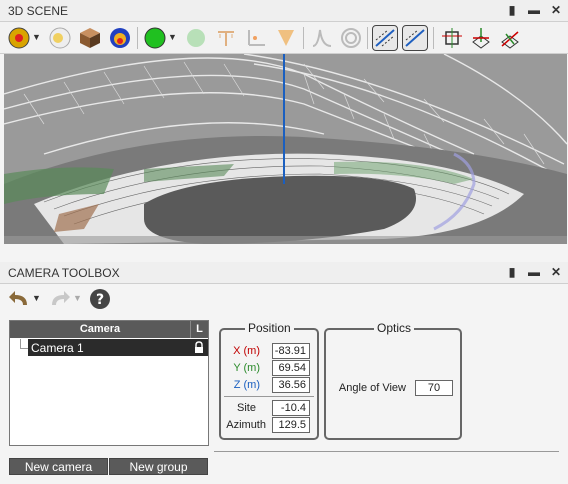  I want to click on isolines-icon, so click(385, 38).